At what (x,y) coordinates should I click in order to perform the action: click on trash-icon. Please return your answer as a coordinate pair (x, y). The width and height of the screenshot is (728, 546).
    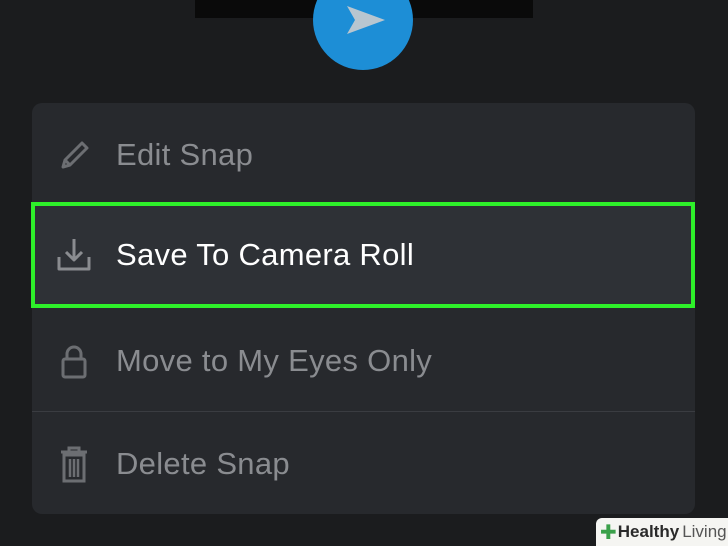
    Looking at the image, I should click on (74, 464).